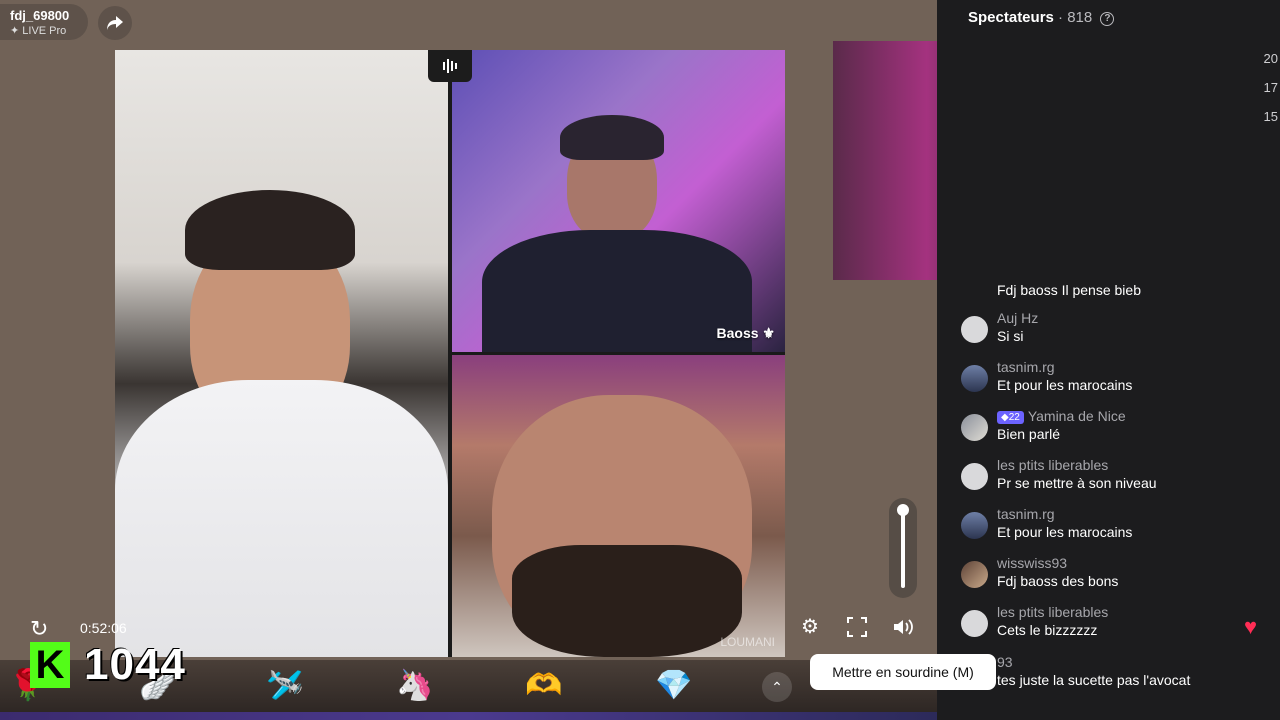  What do you see at coordinates (50, 665) in the screenshot?
I see `kick-logo: K` at bounding box center [50, 665].